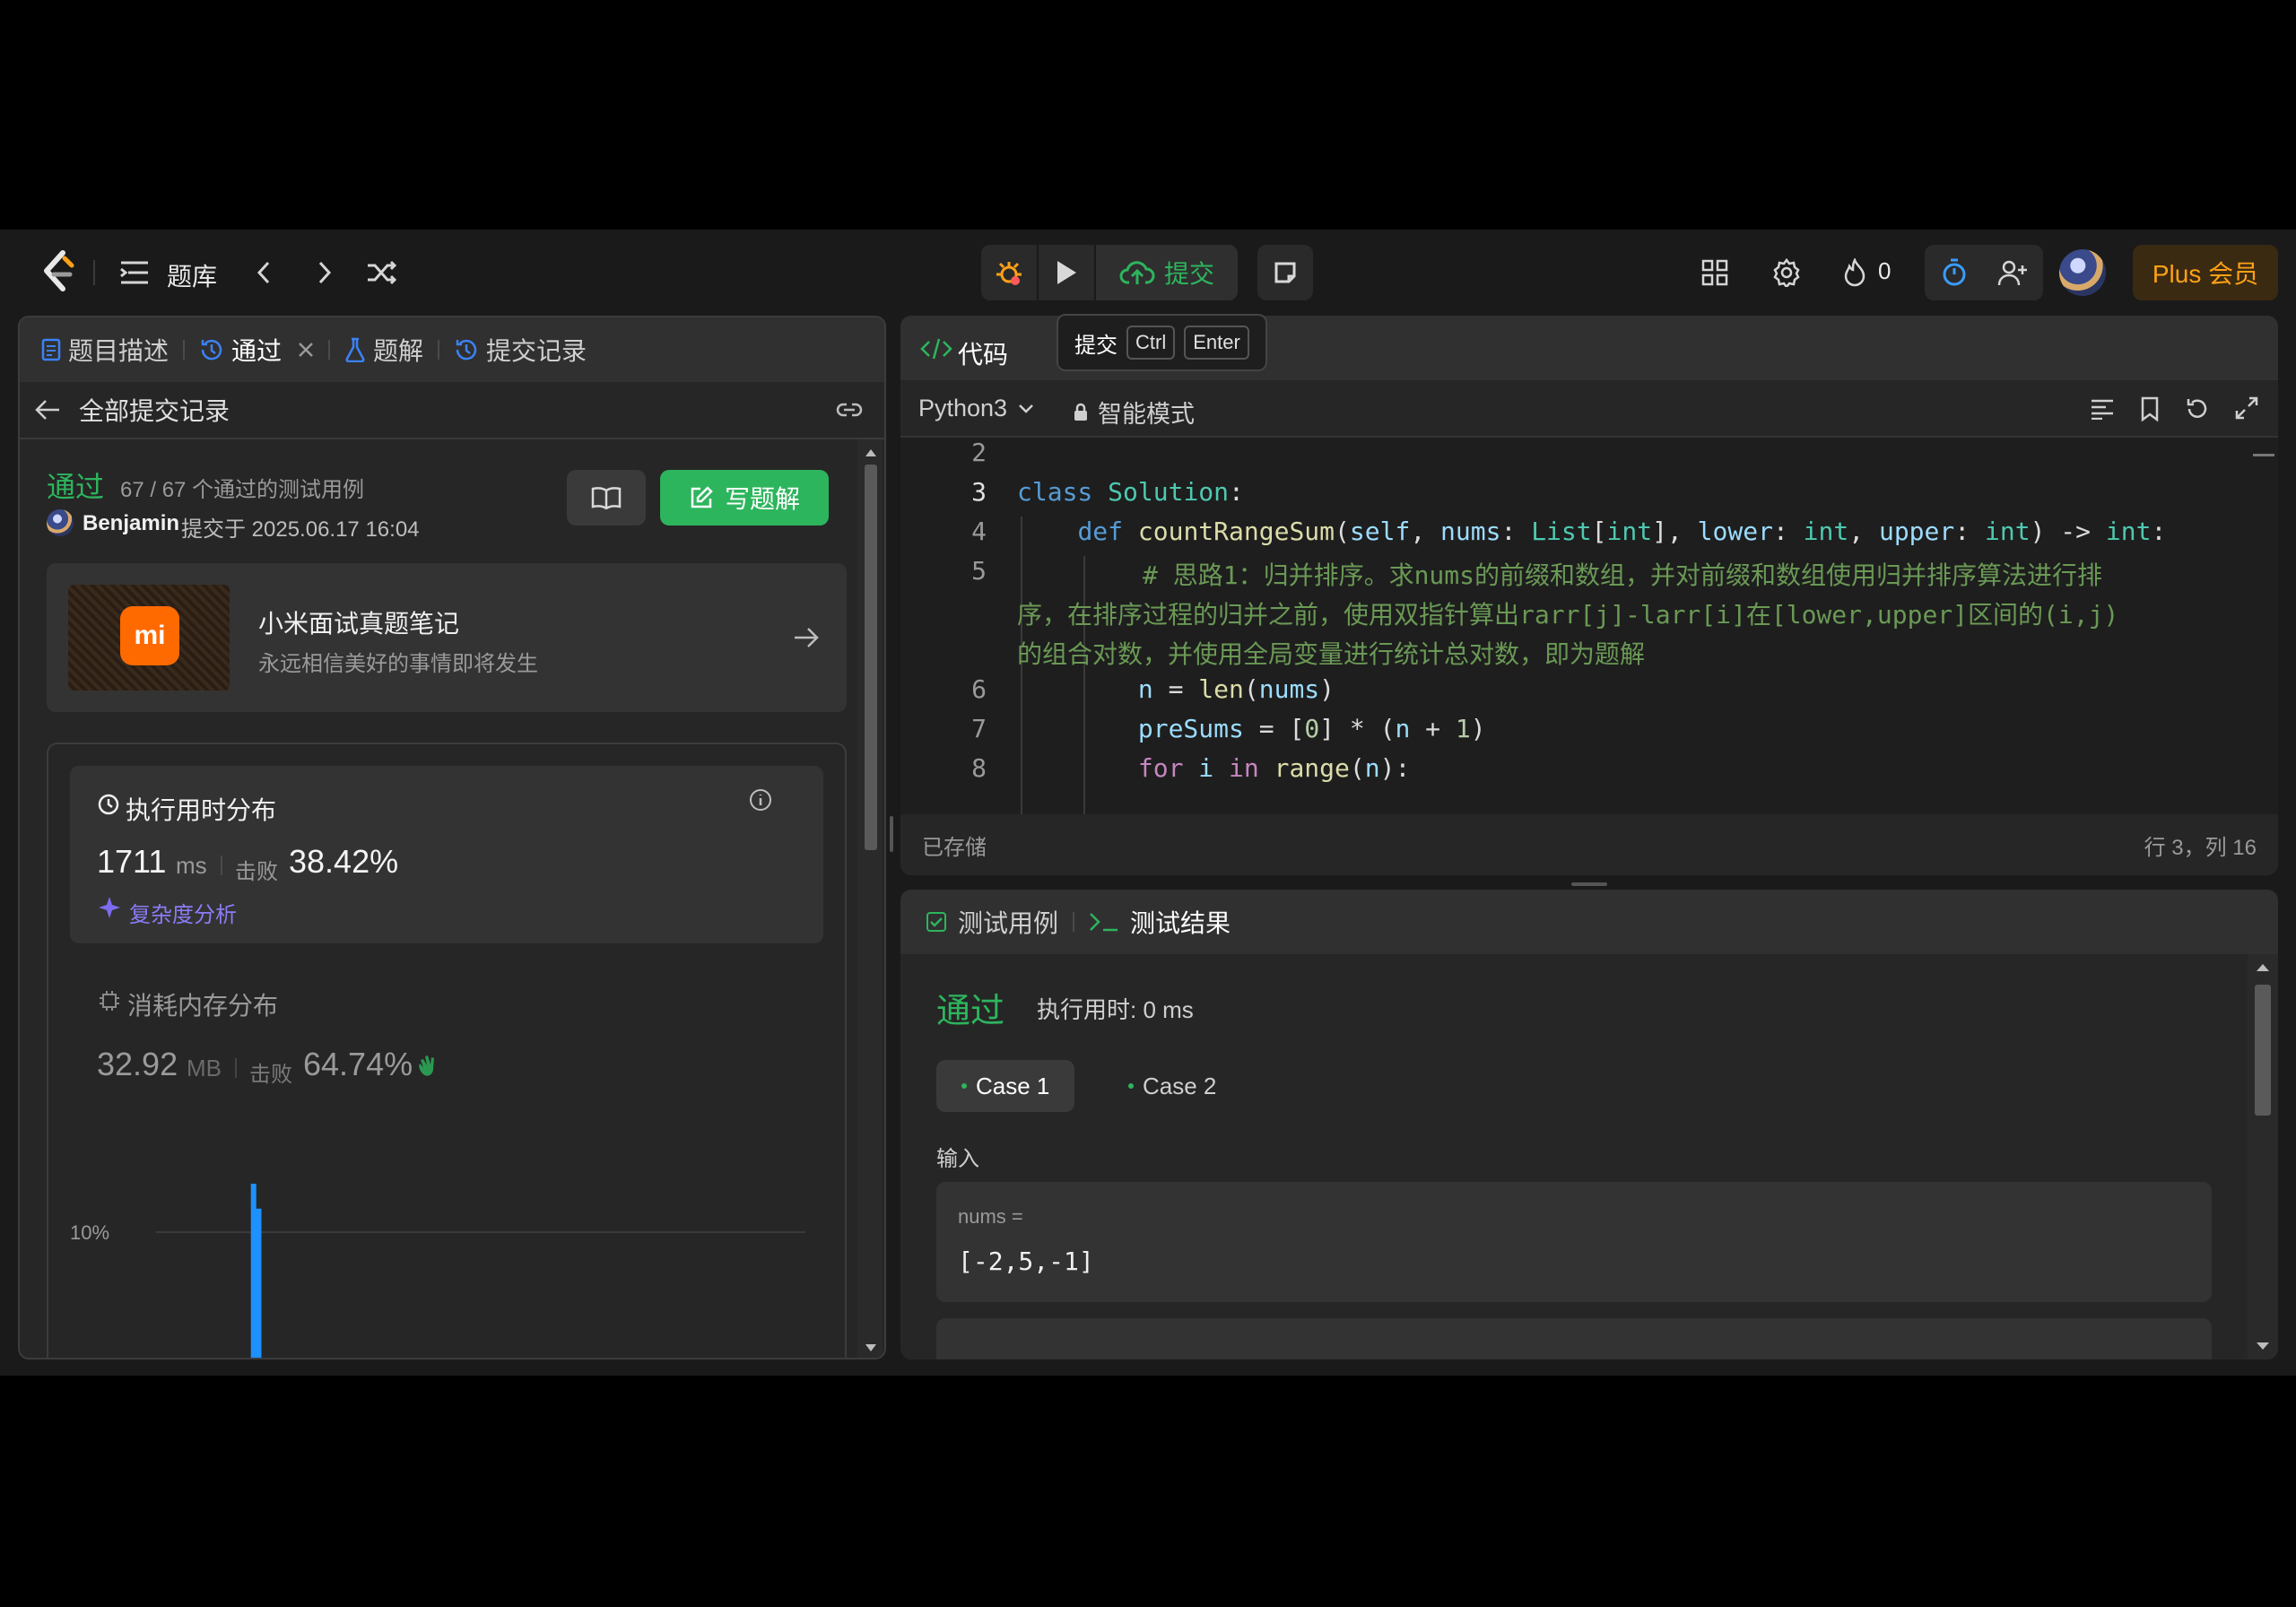 The image size is (2296, 1607). Describe the element at coordinates (983, 353) in the screenshot. I see `tab-code: 代码` at that location.